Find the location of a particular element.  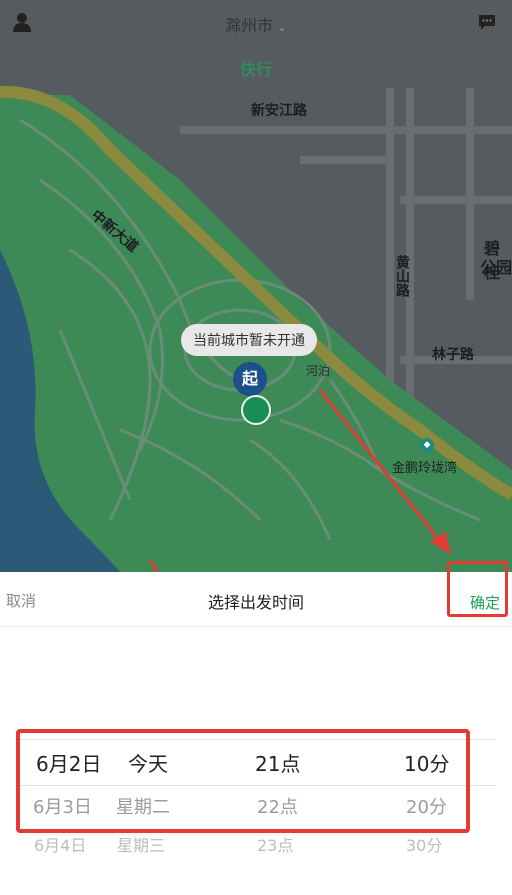

tab-express: 快行 is located at coordinates (256, 68).